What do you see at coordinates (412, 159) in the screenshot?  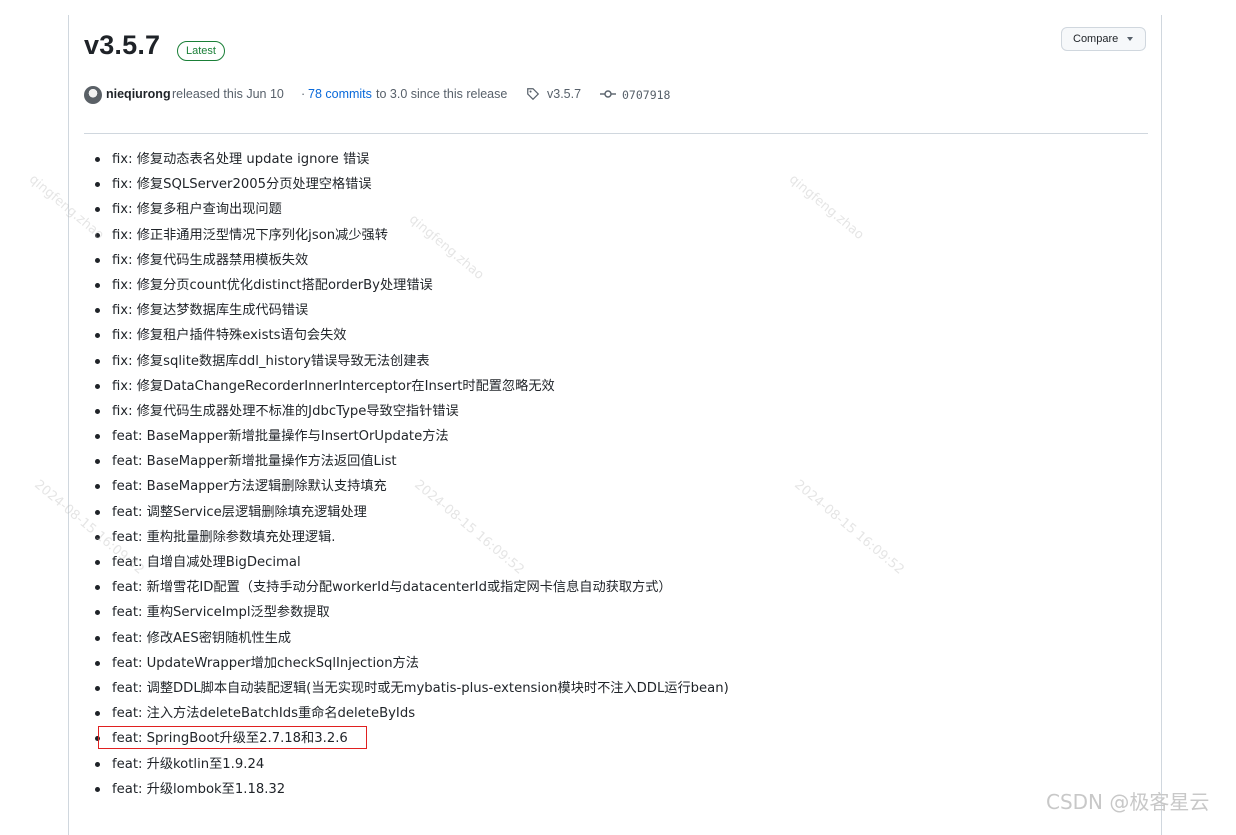 I see `list-item: fix: 修复动态表名处理 update ignore 错误` at bounding box center [412, 159].